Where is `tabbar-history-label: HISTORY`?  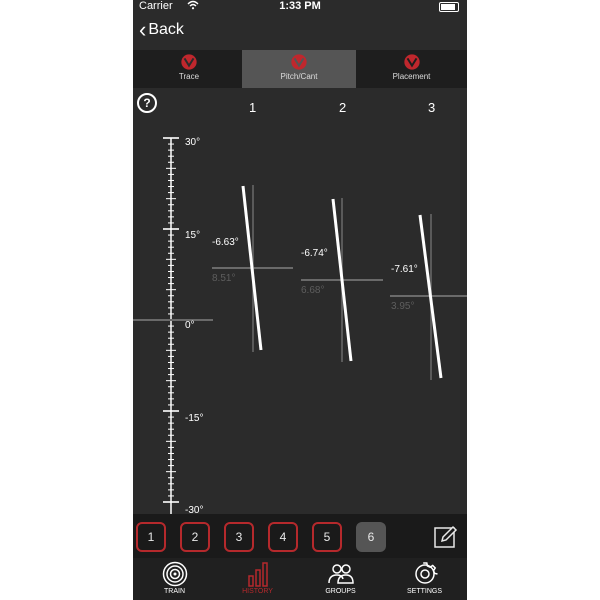
tabbar-history-label: HISTORY is located at coordinates (257, 591).